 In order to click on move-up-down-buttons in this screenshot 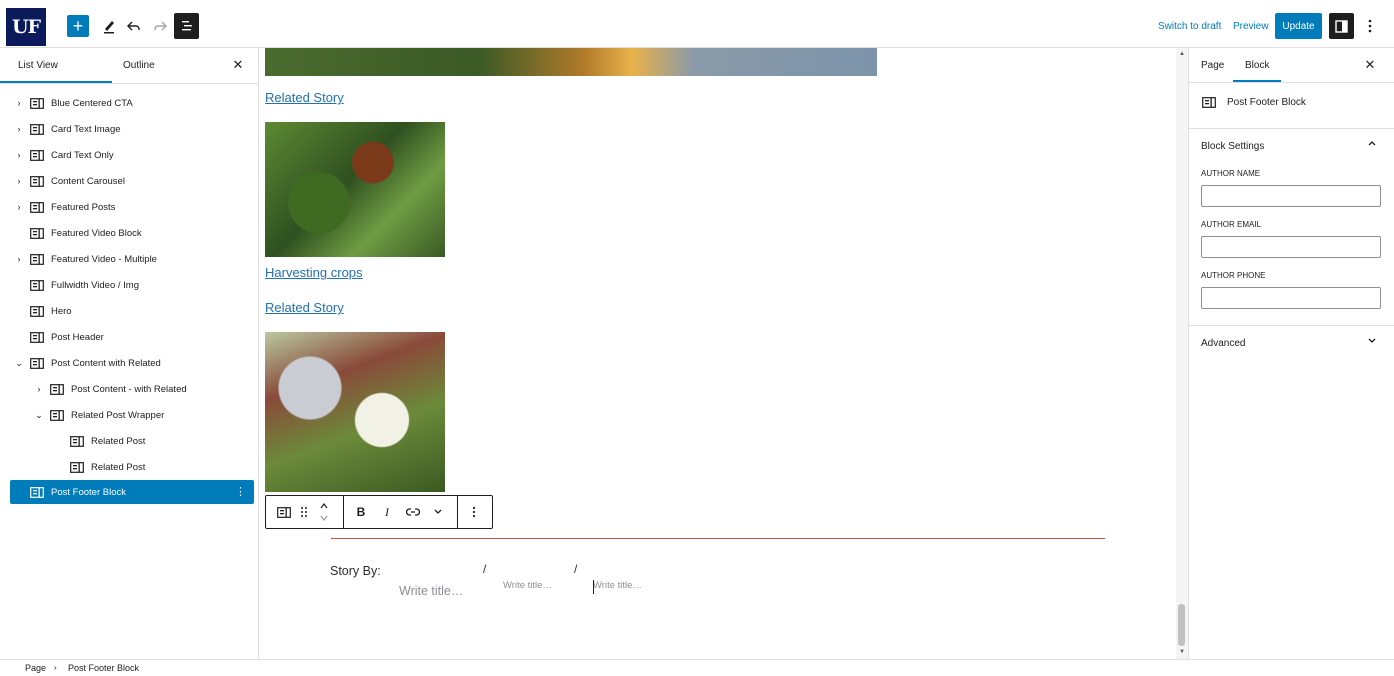, I will do `click(324, 512)`.